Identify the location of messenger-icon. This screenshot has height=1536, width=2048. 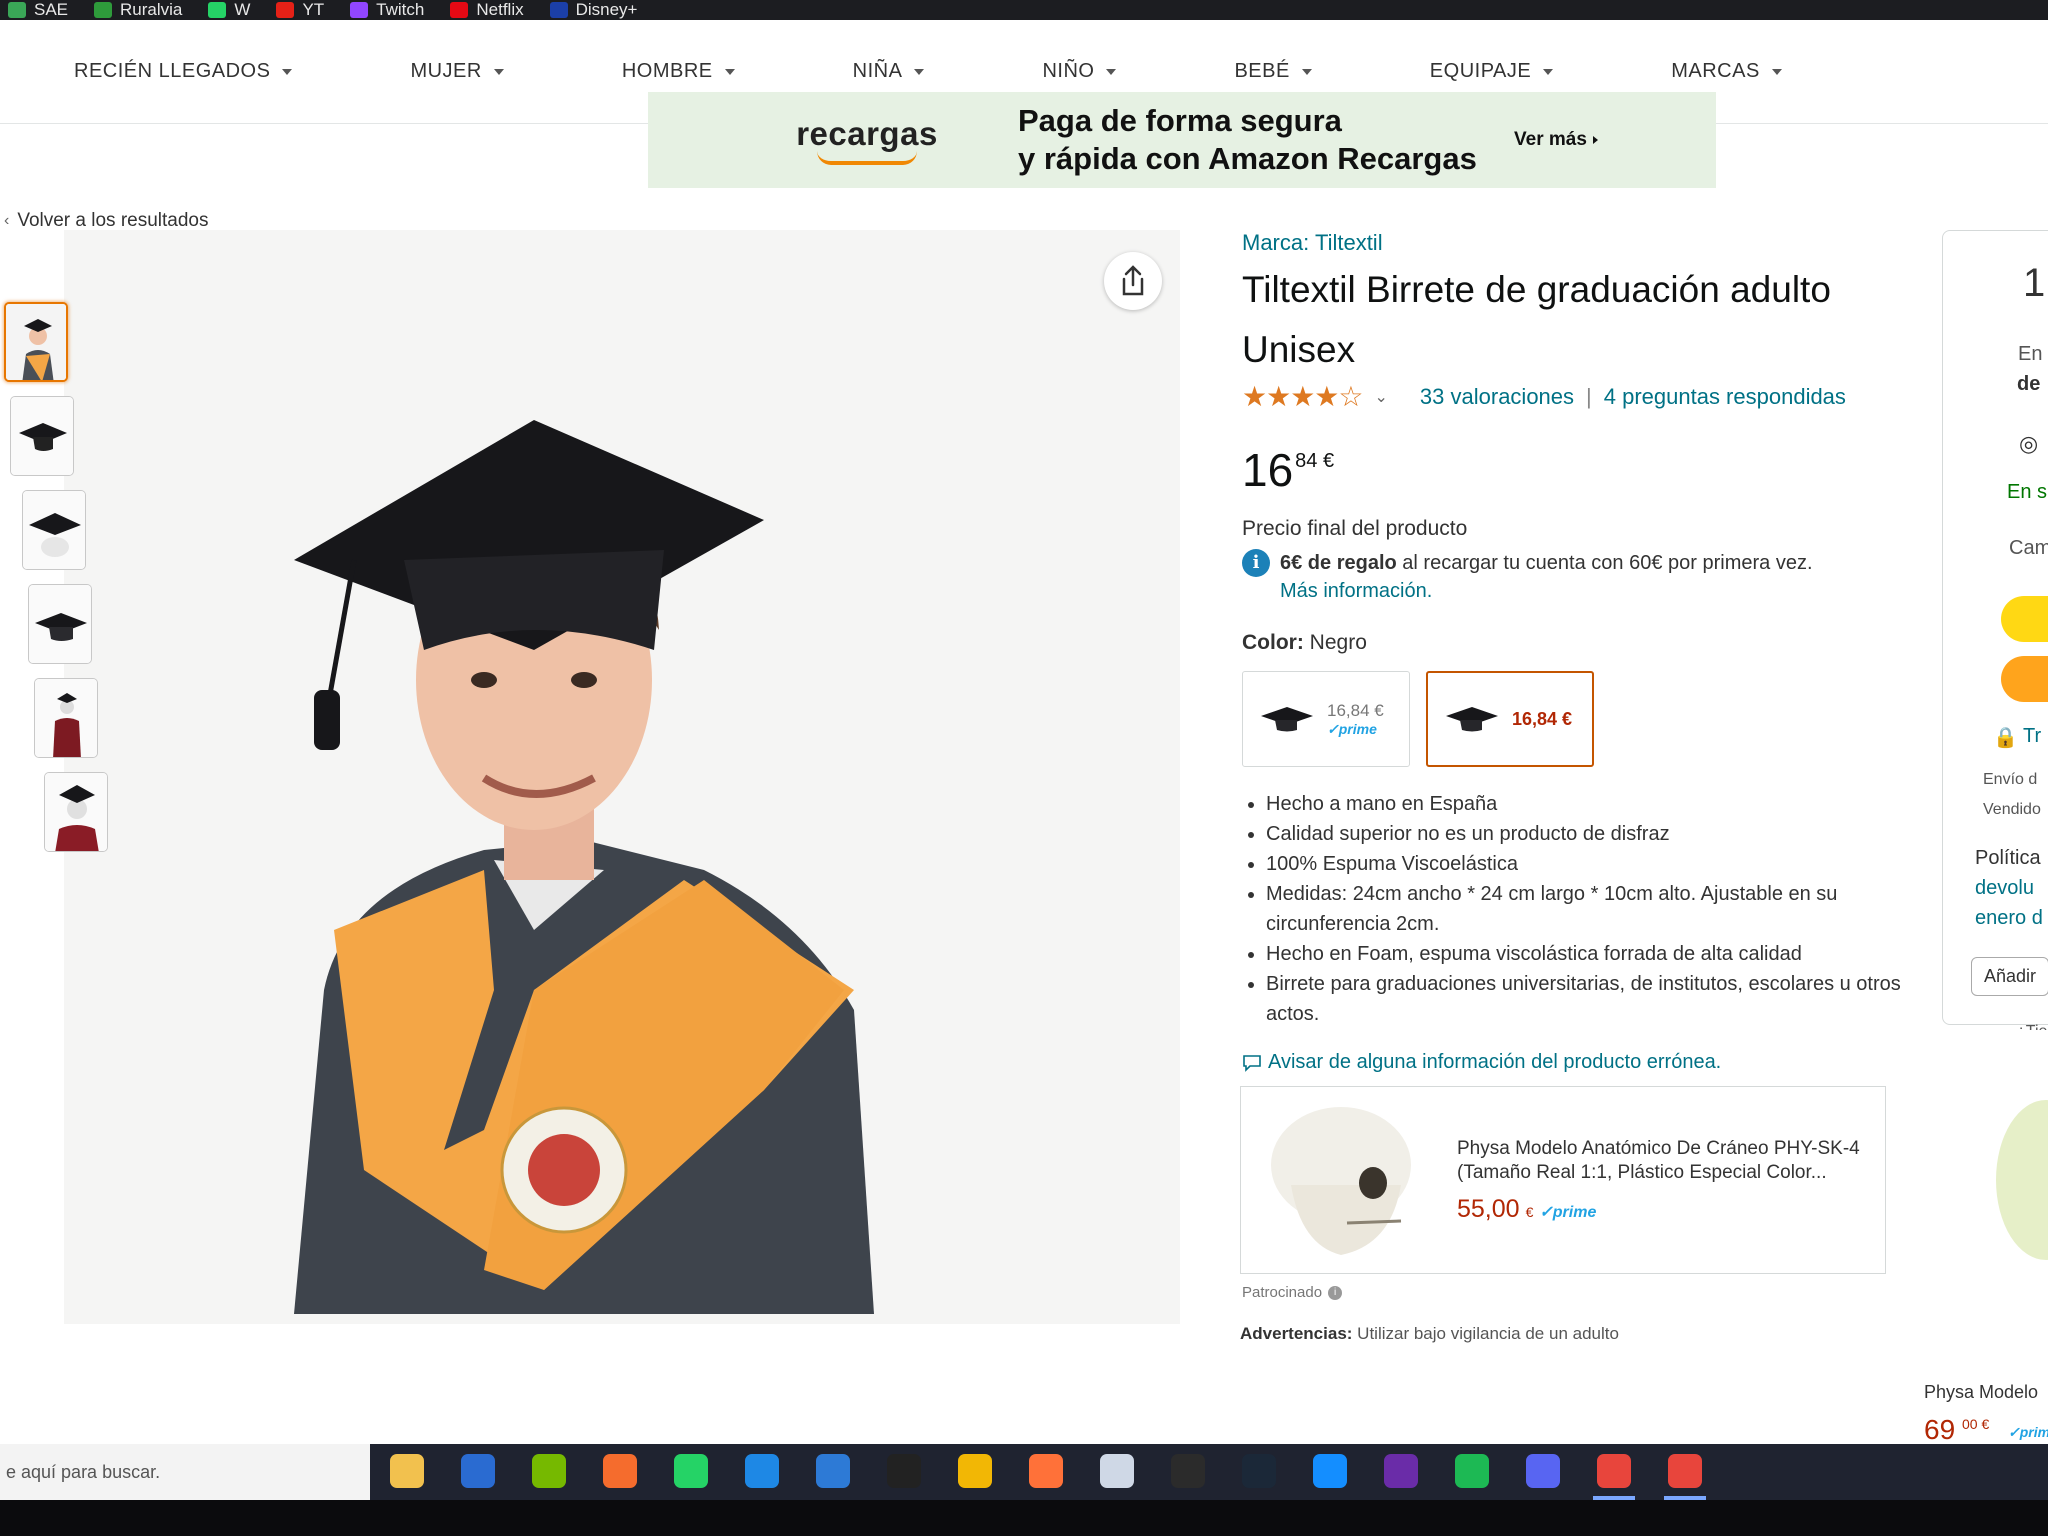
(762, 1471).